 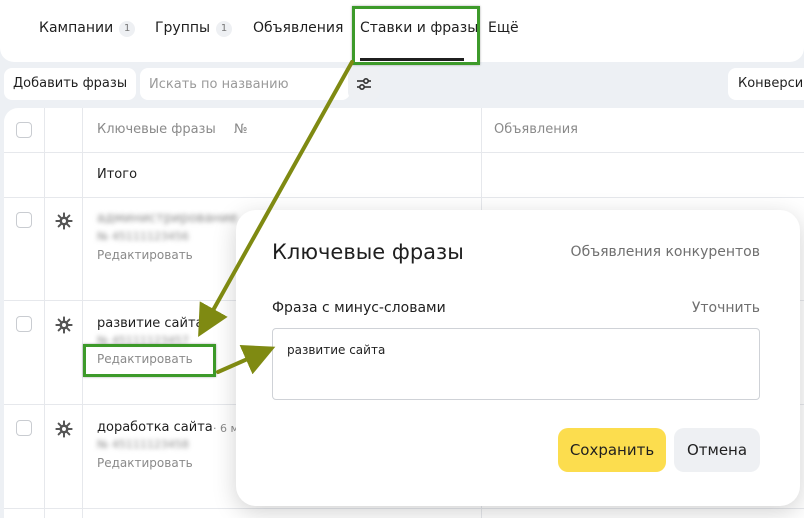 I want to click on select-all-checkbox, so click(x=24, y=130).